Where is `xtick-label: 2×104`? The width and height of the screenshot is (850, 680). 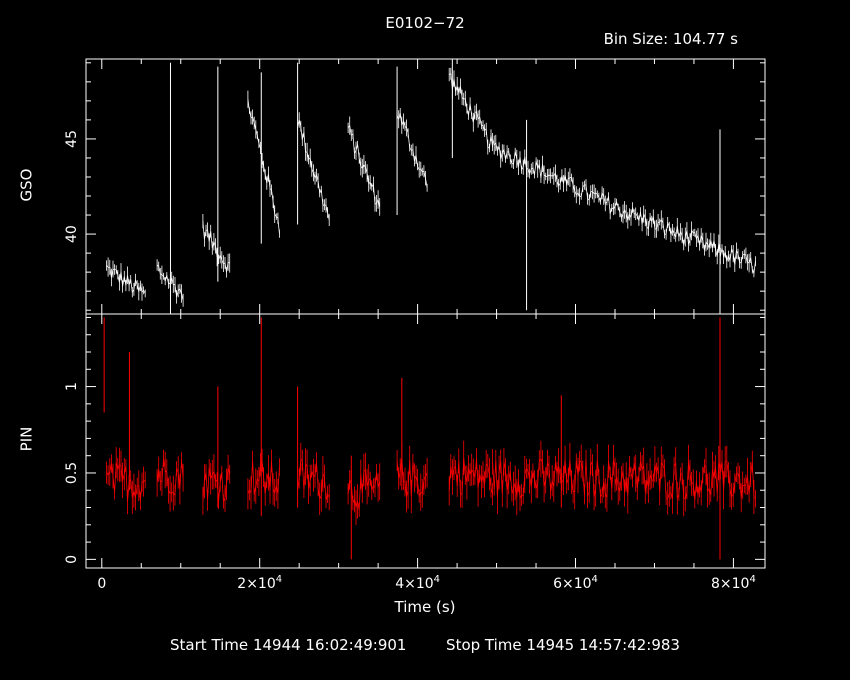 xtick-label: 2×104 is located at coordinates (259, 583).